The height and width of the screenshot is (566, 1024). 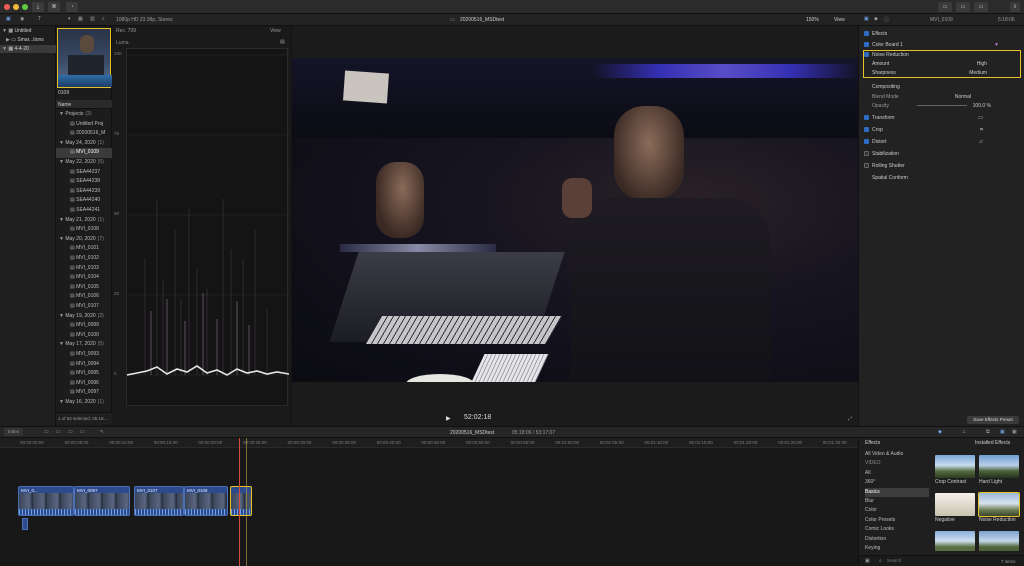 What do you see at coordinates (282, 42) in the screenshot?
I see `scope-settings-icon: ▤` at bounding box center [282, 42].